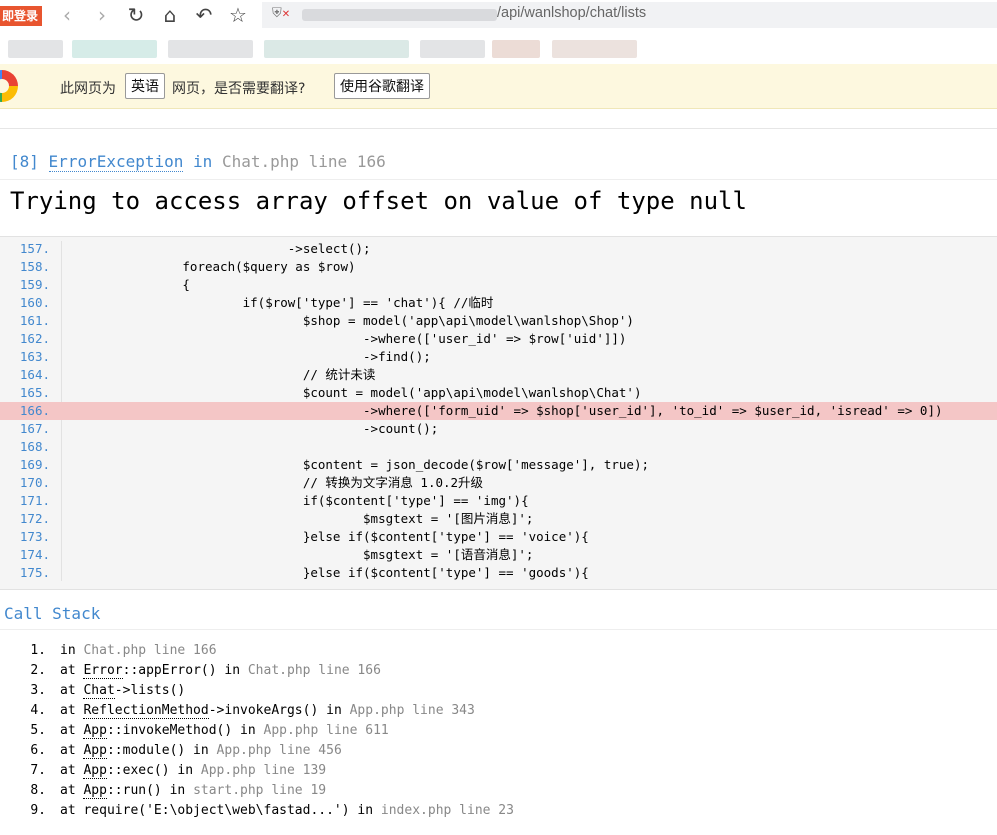  What do you see at coordinates (298, 518) in the screenshot?
I see `code-text: $msgtext = '[图片消息]';` at bounding box center [298, 518].